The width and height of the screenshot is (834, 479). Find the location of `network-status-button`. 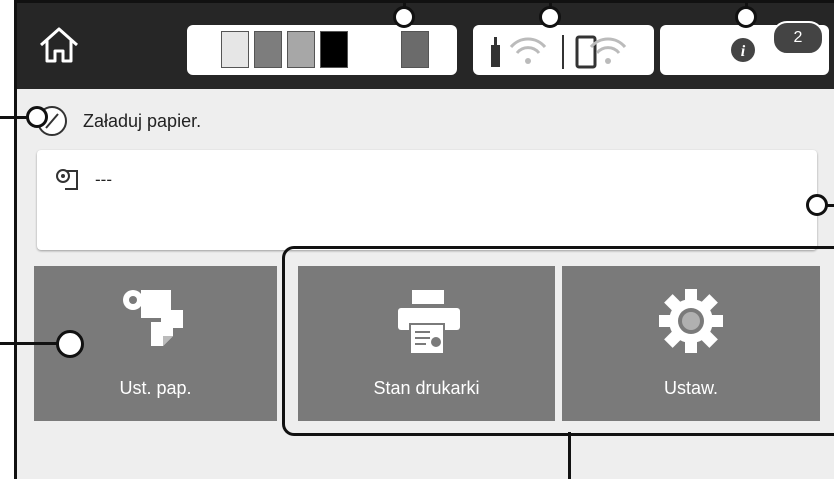

network-status-button is located at coordinates (563, 50).